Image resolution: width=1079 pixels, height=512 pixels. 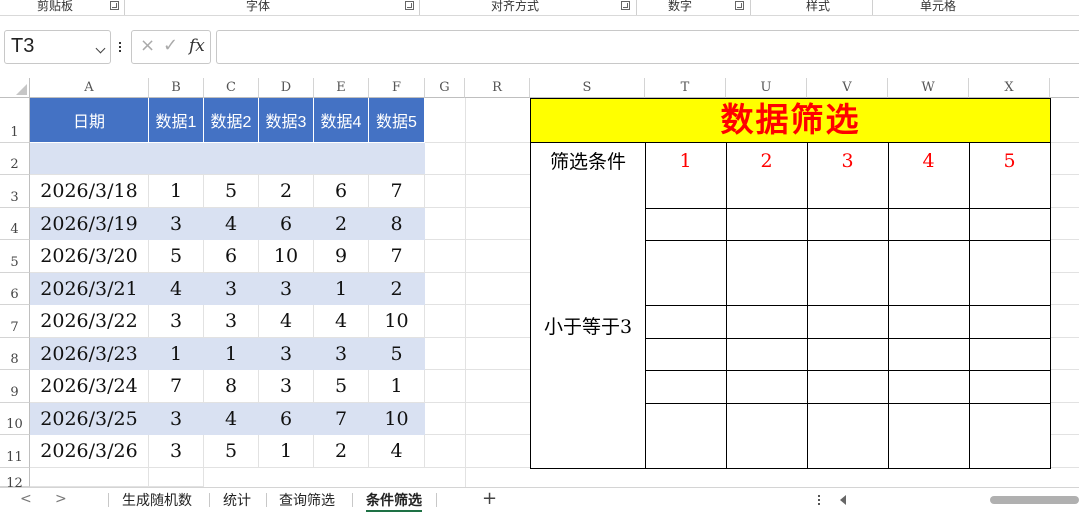 I want to click on header-data3: 数据3, so click(x=286, y=120).